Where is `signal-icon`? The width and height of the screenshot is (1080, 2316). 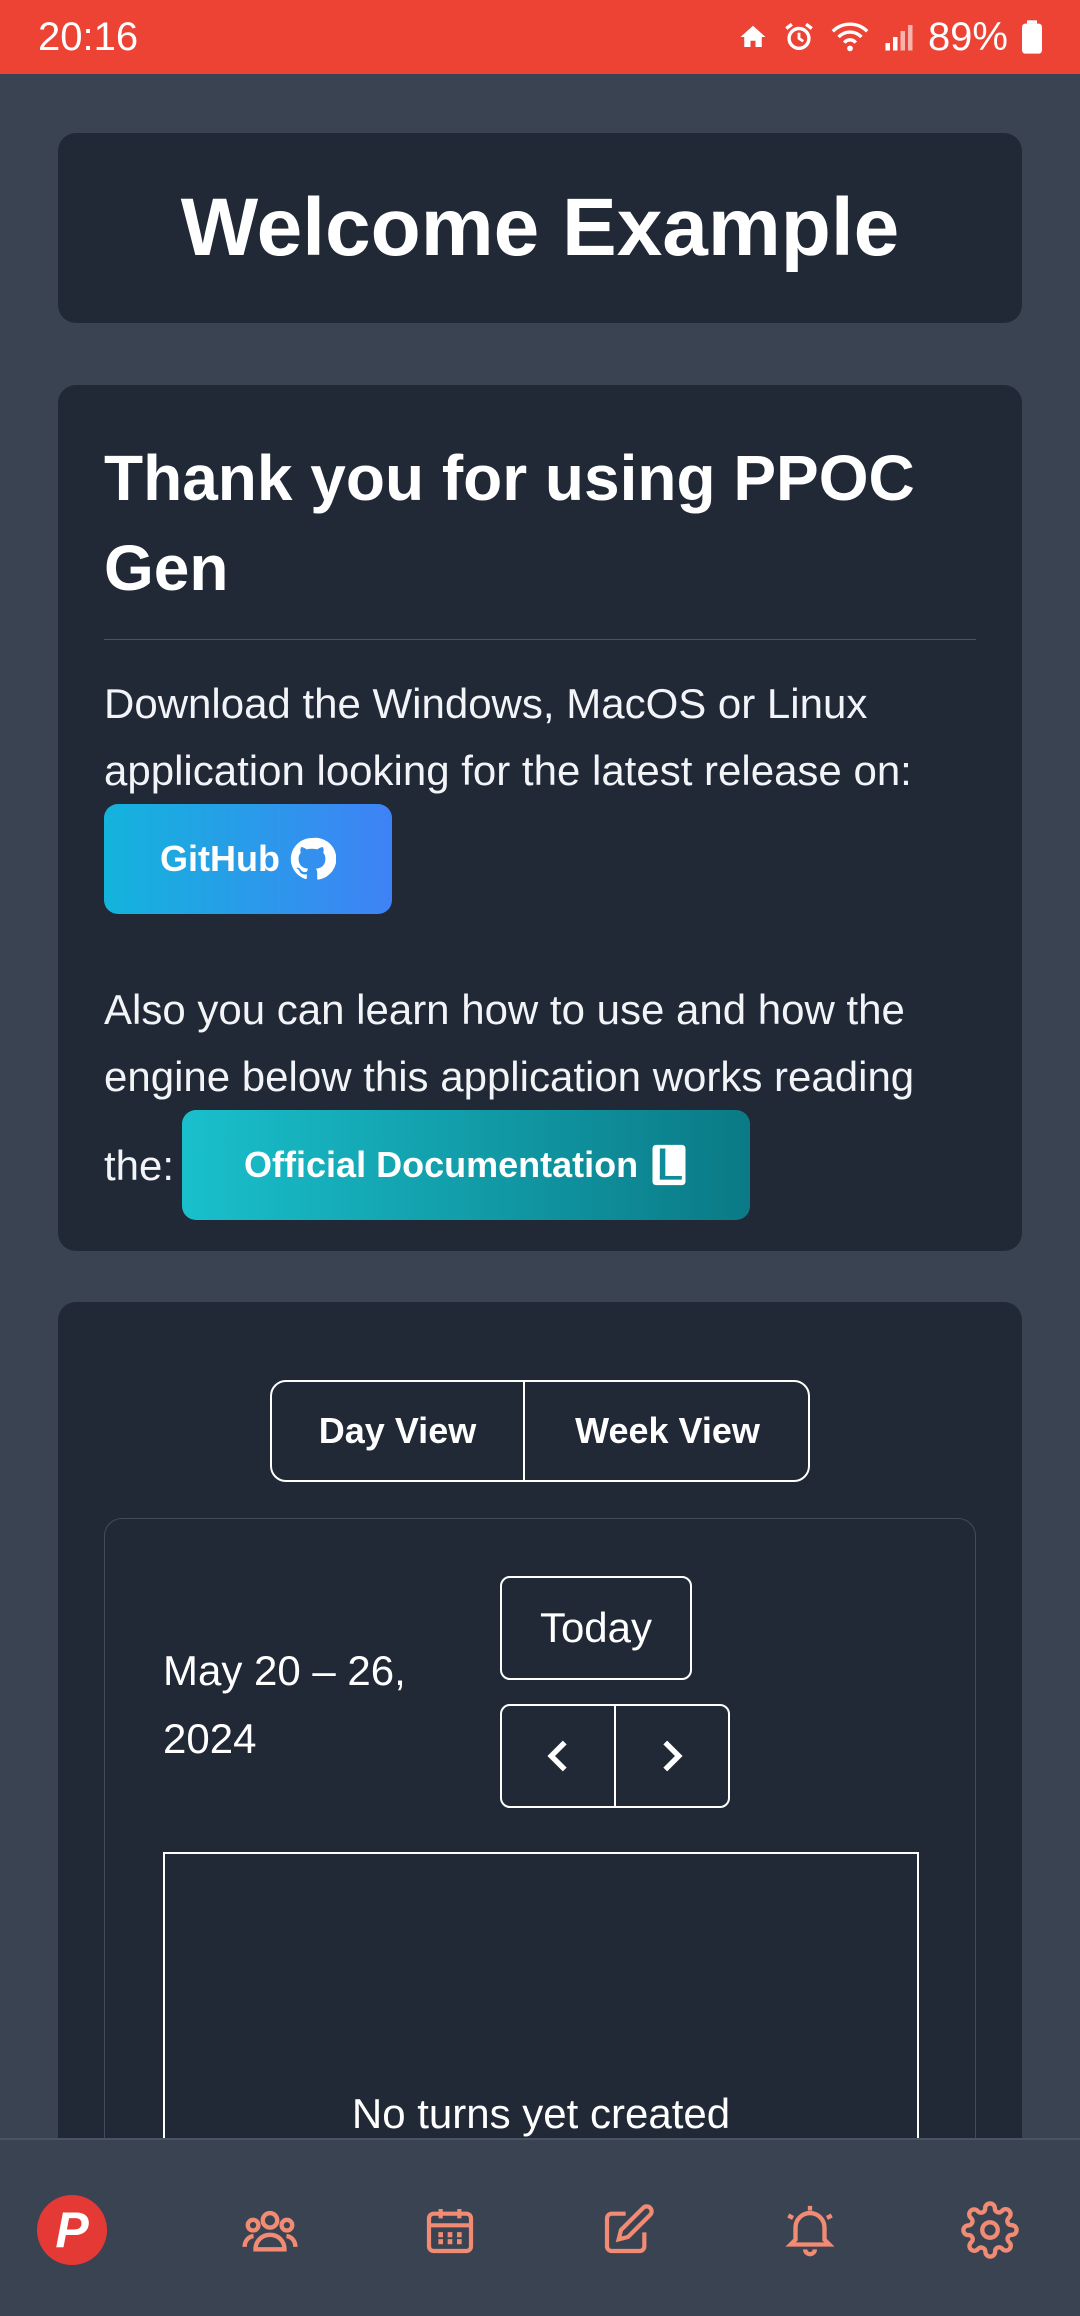
signal-icon is located at coordinates (899, 38).